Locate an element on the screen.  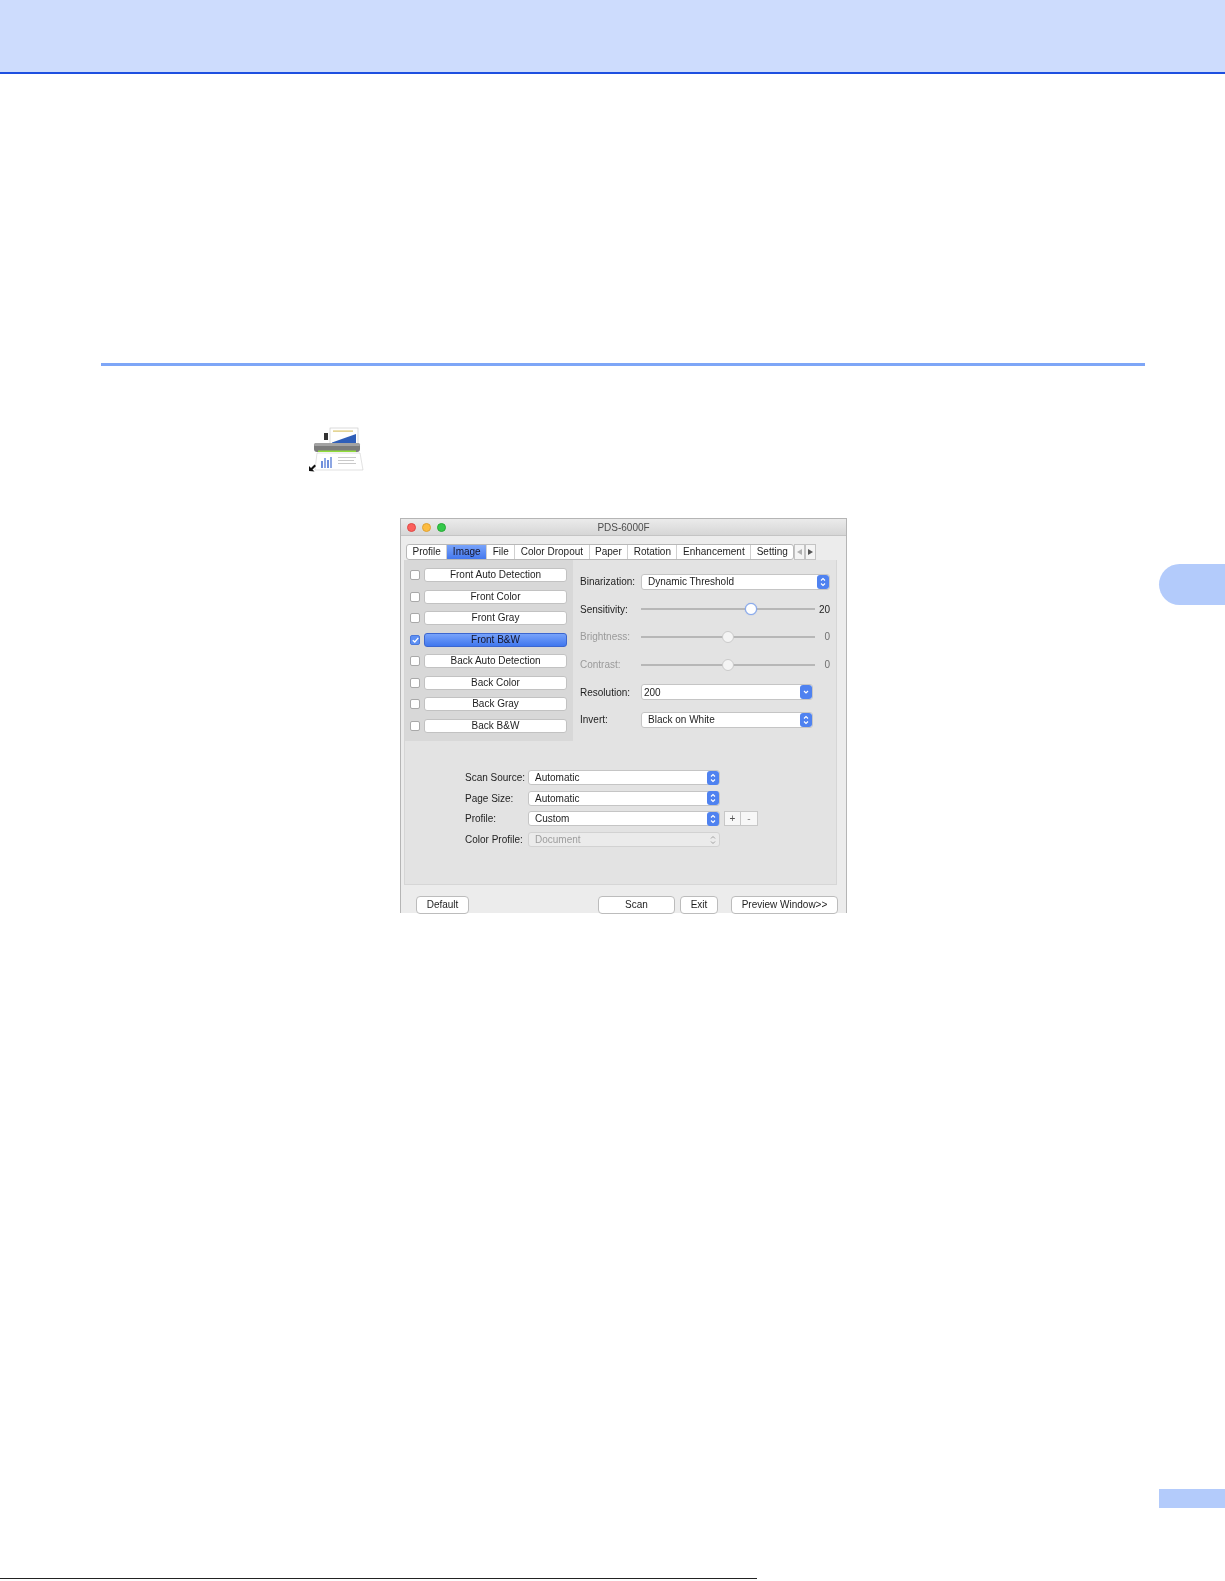
combo-box: 200 is located at coordinates (727, 692).